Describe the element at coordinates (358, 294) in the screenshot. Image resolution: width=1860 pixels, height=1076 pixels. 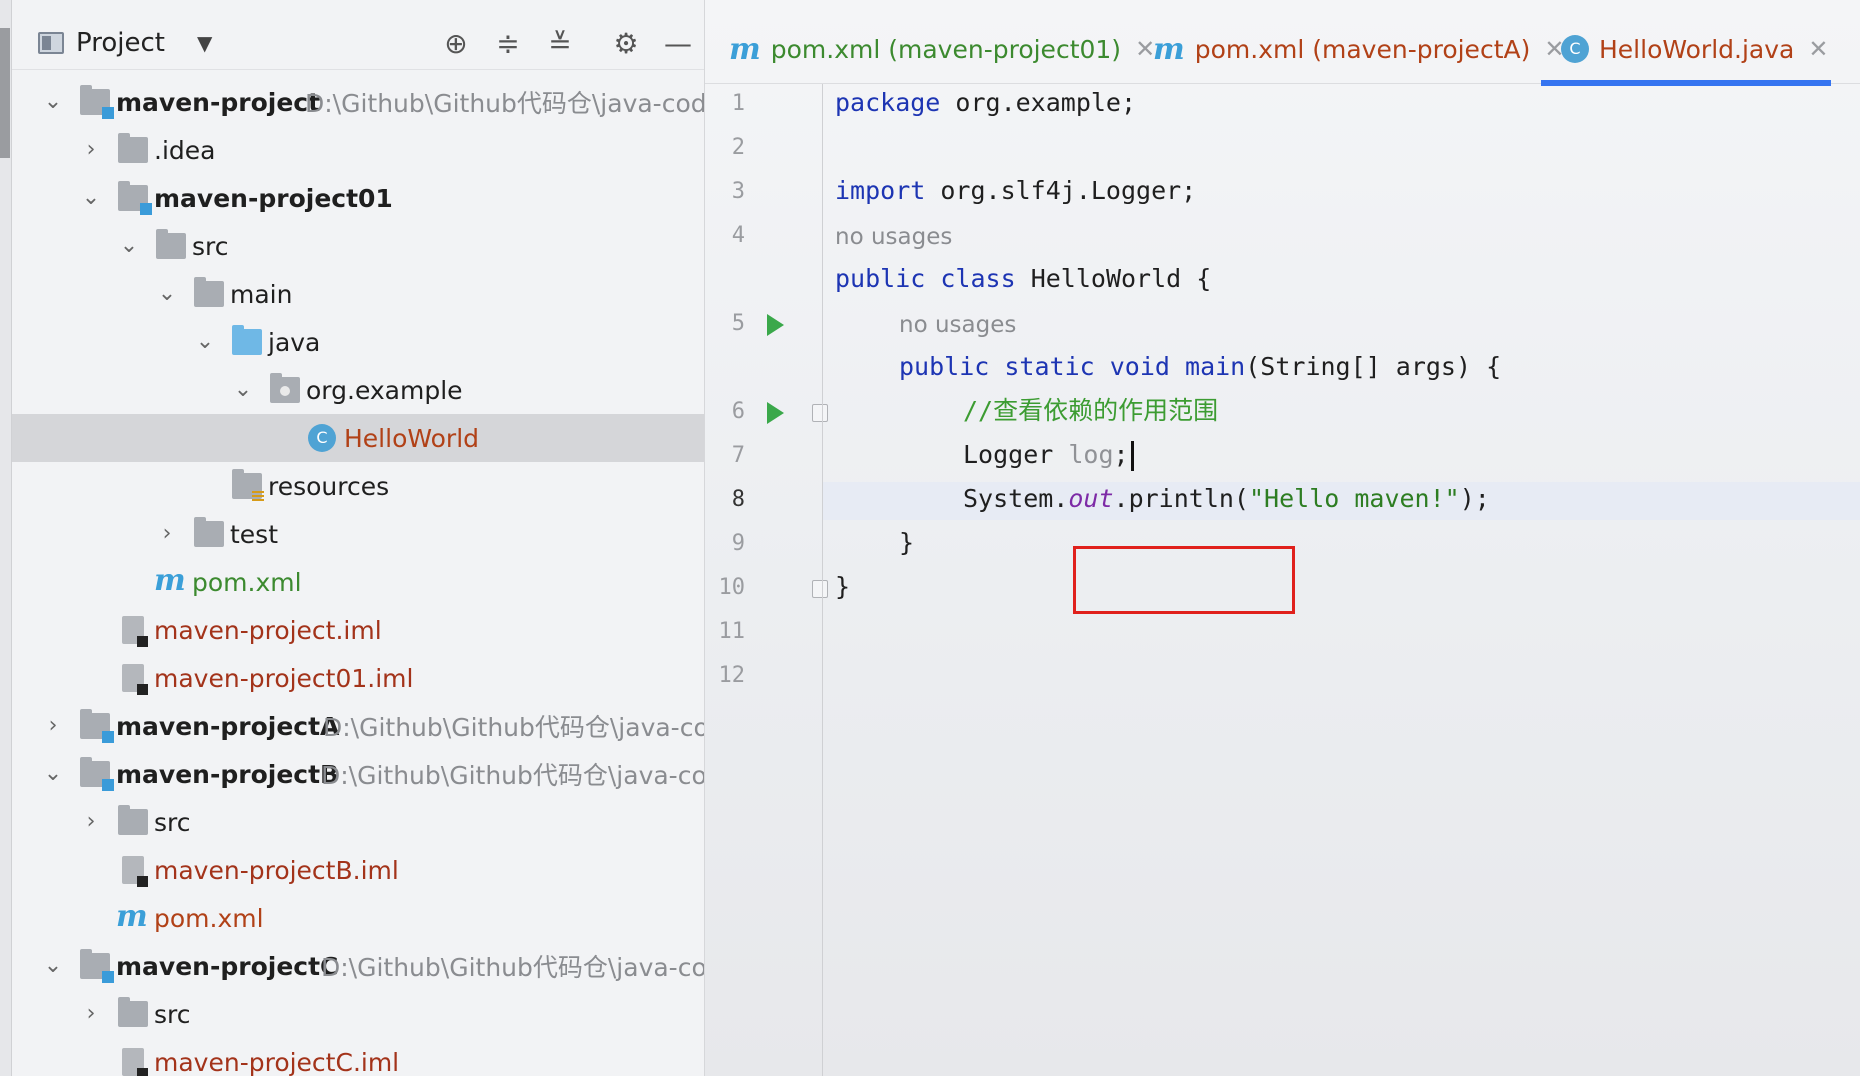
I see `tree-item-main: ⌄ main` at that location.